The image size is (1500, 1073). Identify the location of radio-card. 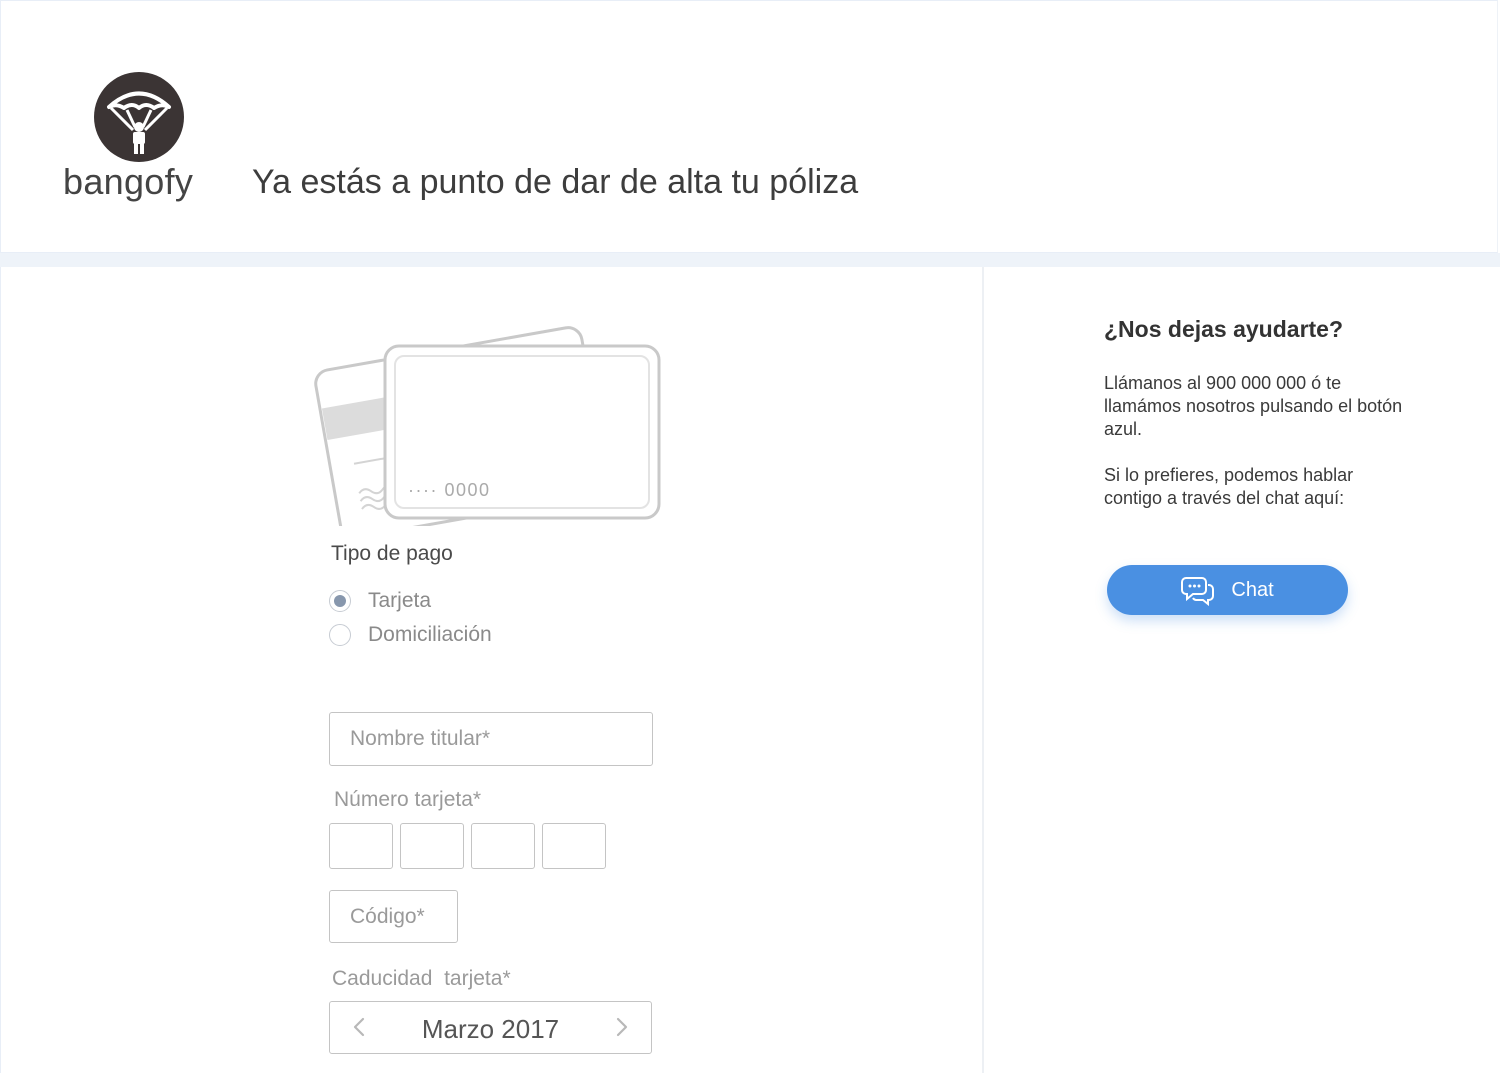
(340, 601).